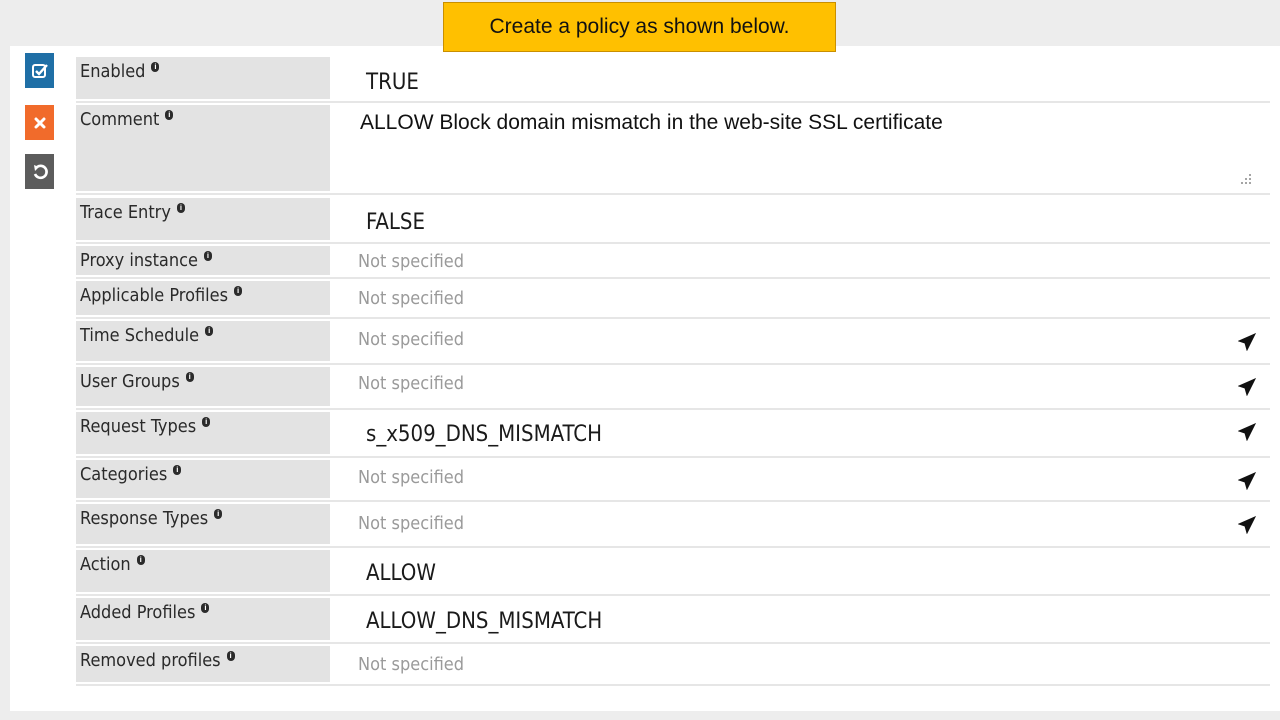 This screenshot has height=720, width=1280. What do you see at coordinates (673, 388) in the screenshot?
I see `field-row-user-groups: User Groups i Not specified` at bounding box center [673, 388].